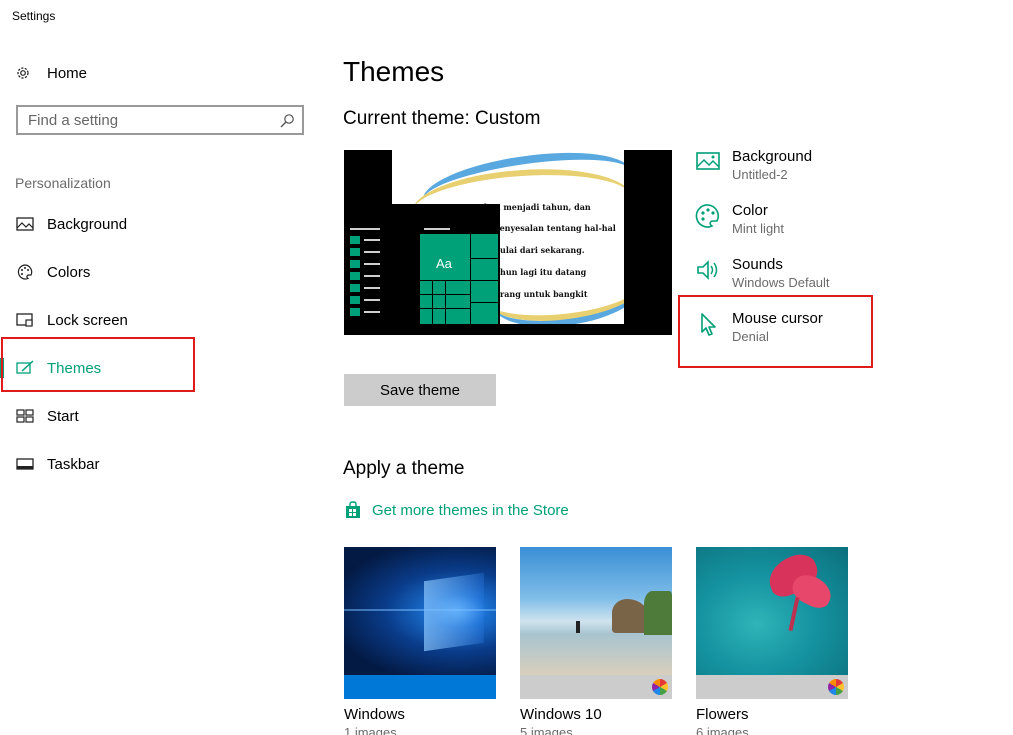 The width and height of the screenshot is (1013, 735). Describe the element at coordinates (160, 272) in the screenshot. I see `sidebar-item-colors: Colors` at that location.